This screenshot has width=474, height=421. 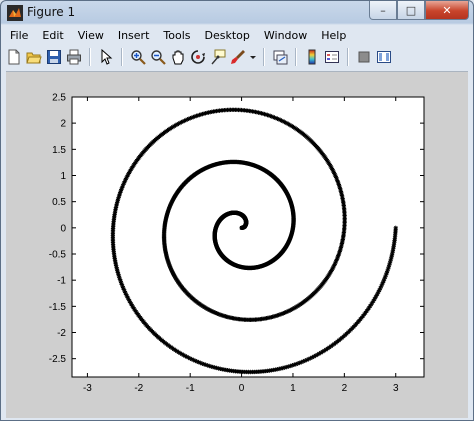 I want to click on x-tick-labels: -3 -2 -1 0 1 2 3, so click(x=241, y=388).